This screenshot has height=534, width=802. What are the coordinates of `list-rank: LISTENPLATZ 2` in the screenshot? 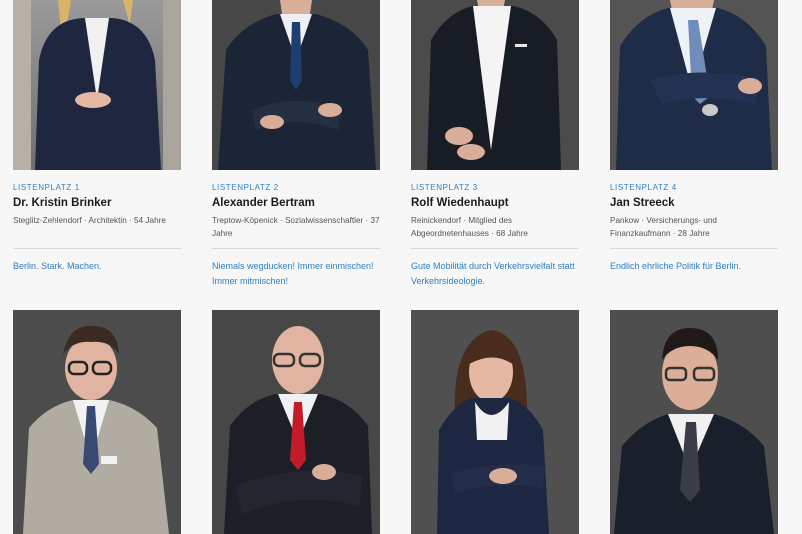 It's located at (245, 187).